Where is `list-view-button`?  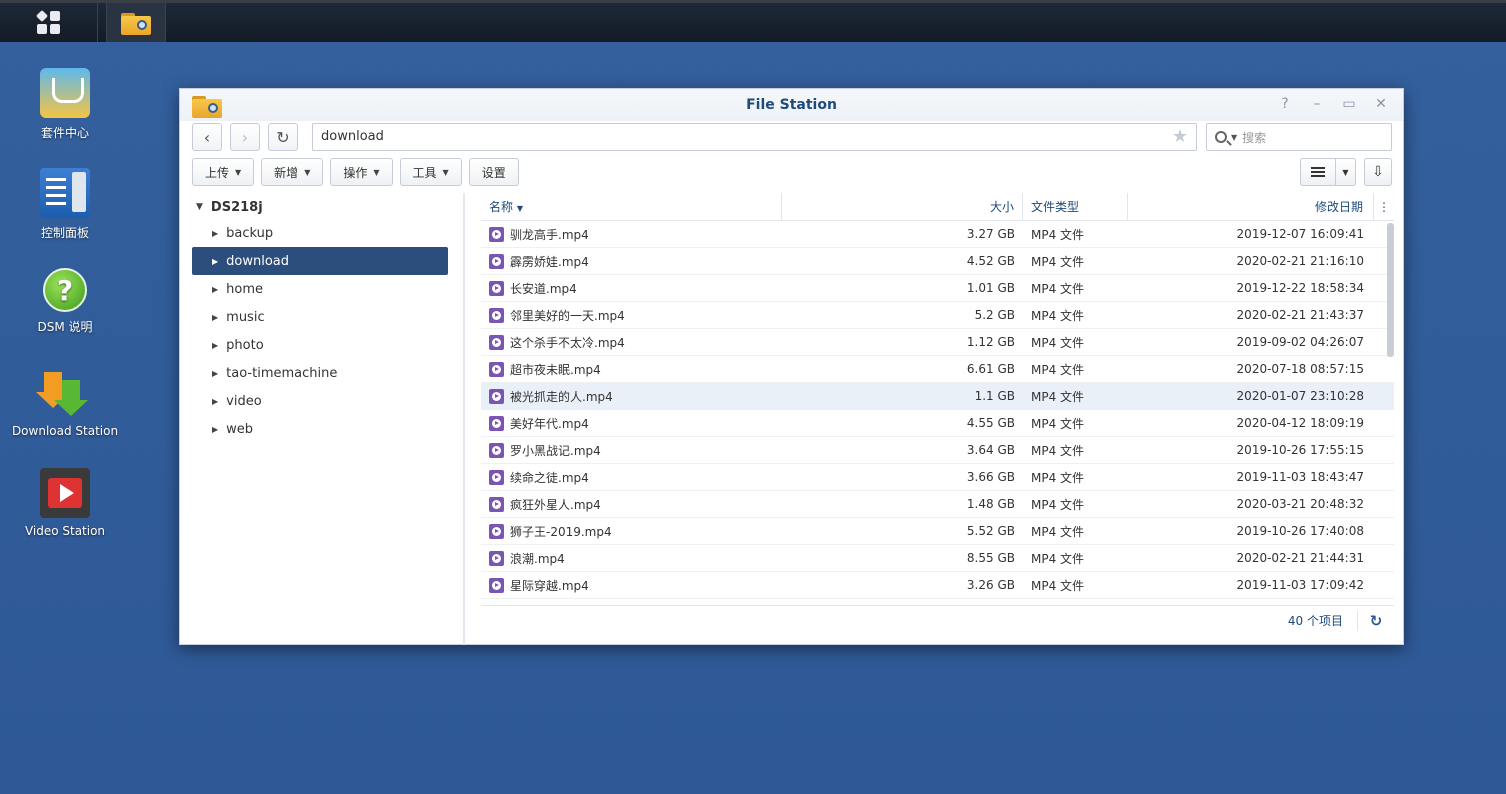
list-view-button is located at coordinates (1318, 172).